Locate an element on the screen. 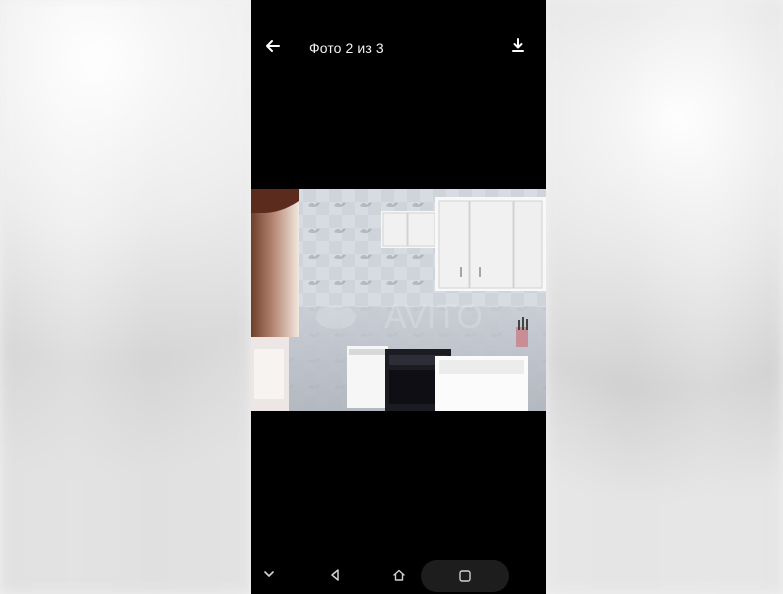 This screenshot has height=594, width=783. system-home-button is located at coordinates (399, 575).